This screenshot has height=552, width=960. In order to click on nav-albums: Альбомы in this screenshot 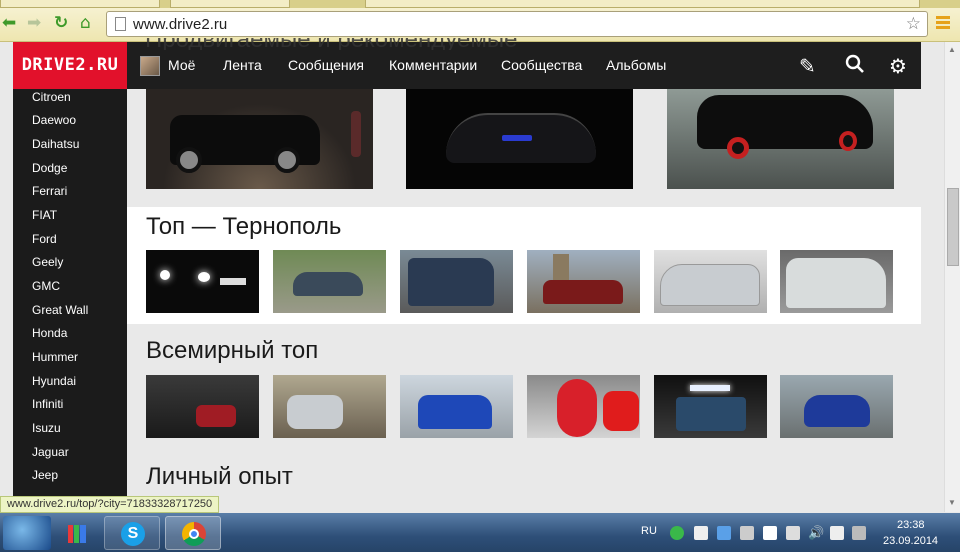, I will do `click(636, 65)`.